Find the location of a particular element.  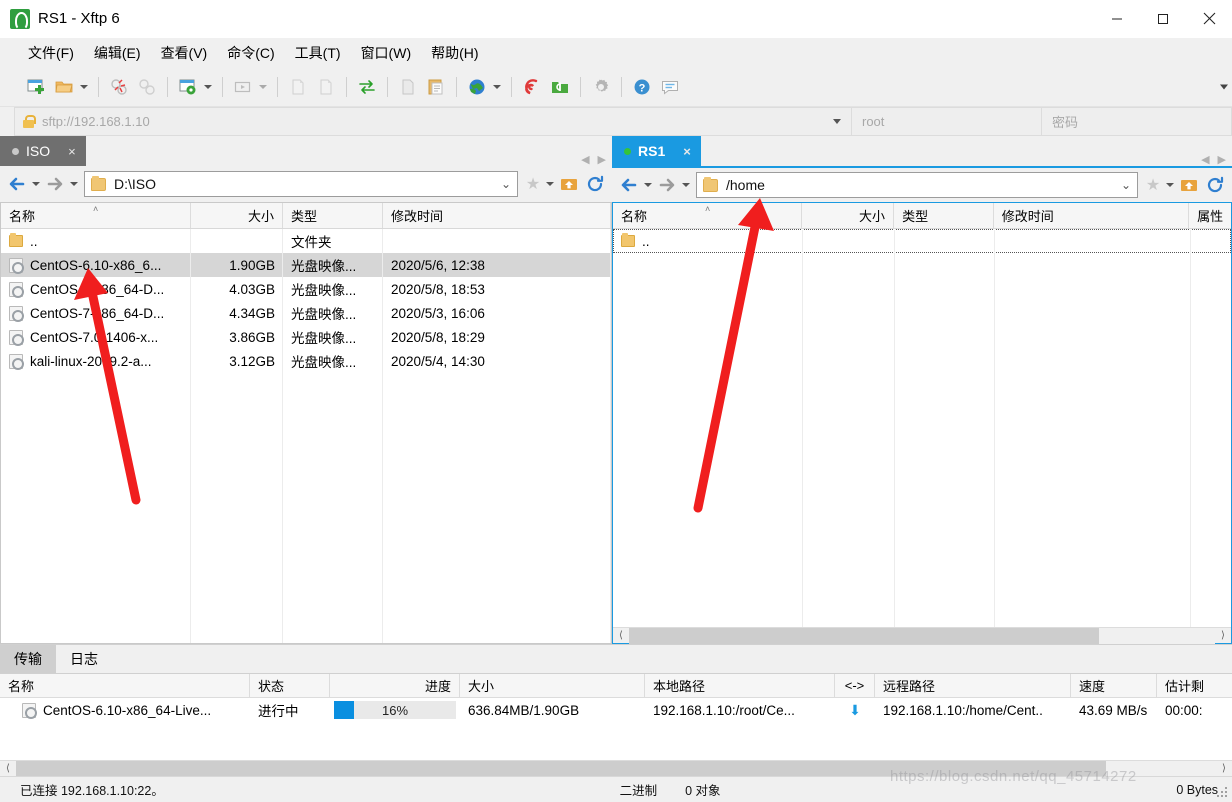

transfer-horizontal-scrollbar: ⟨ ⟩ is located at coordinates (616, 768).